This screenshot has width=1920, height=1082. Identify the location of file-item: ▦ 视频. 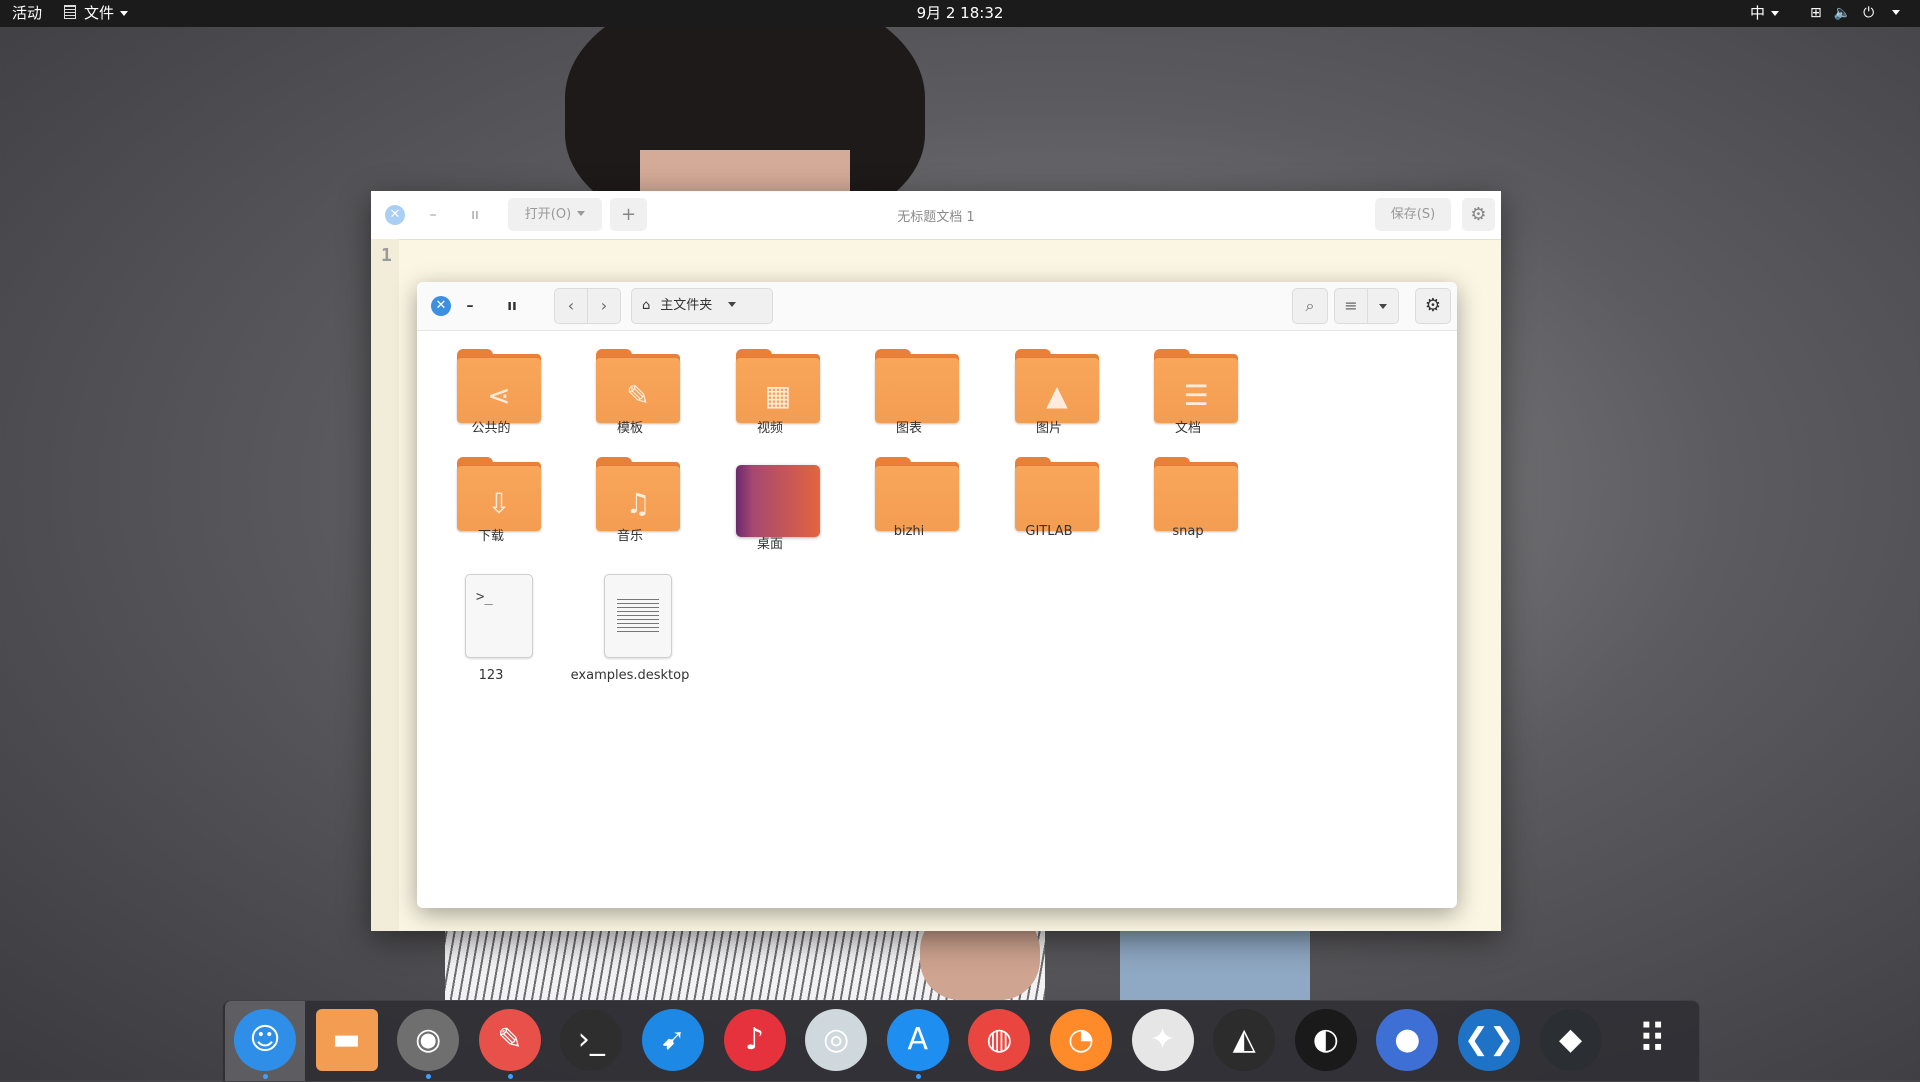
(770, 384).